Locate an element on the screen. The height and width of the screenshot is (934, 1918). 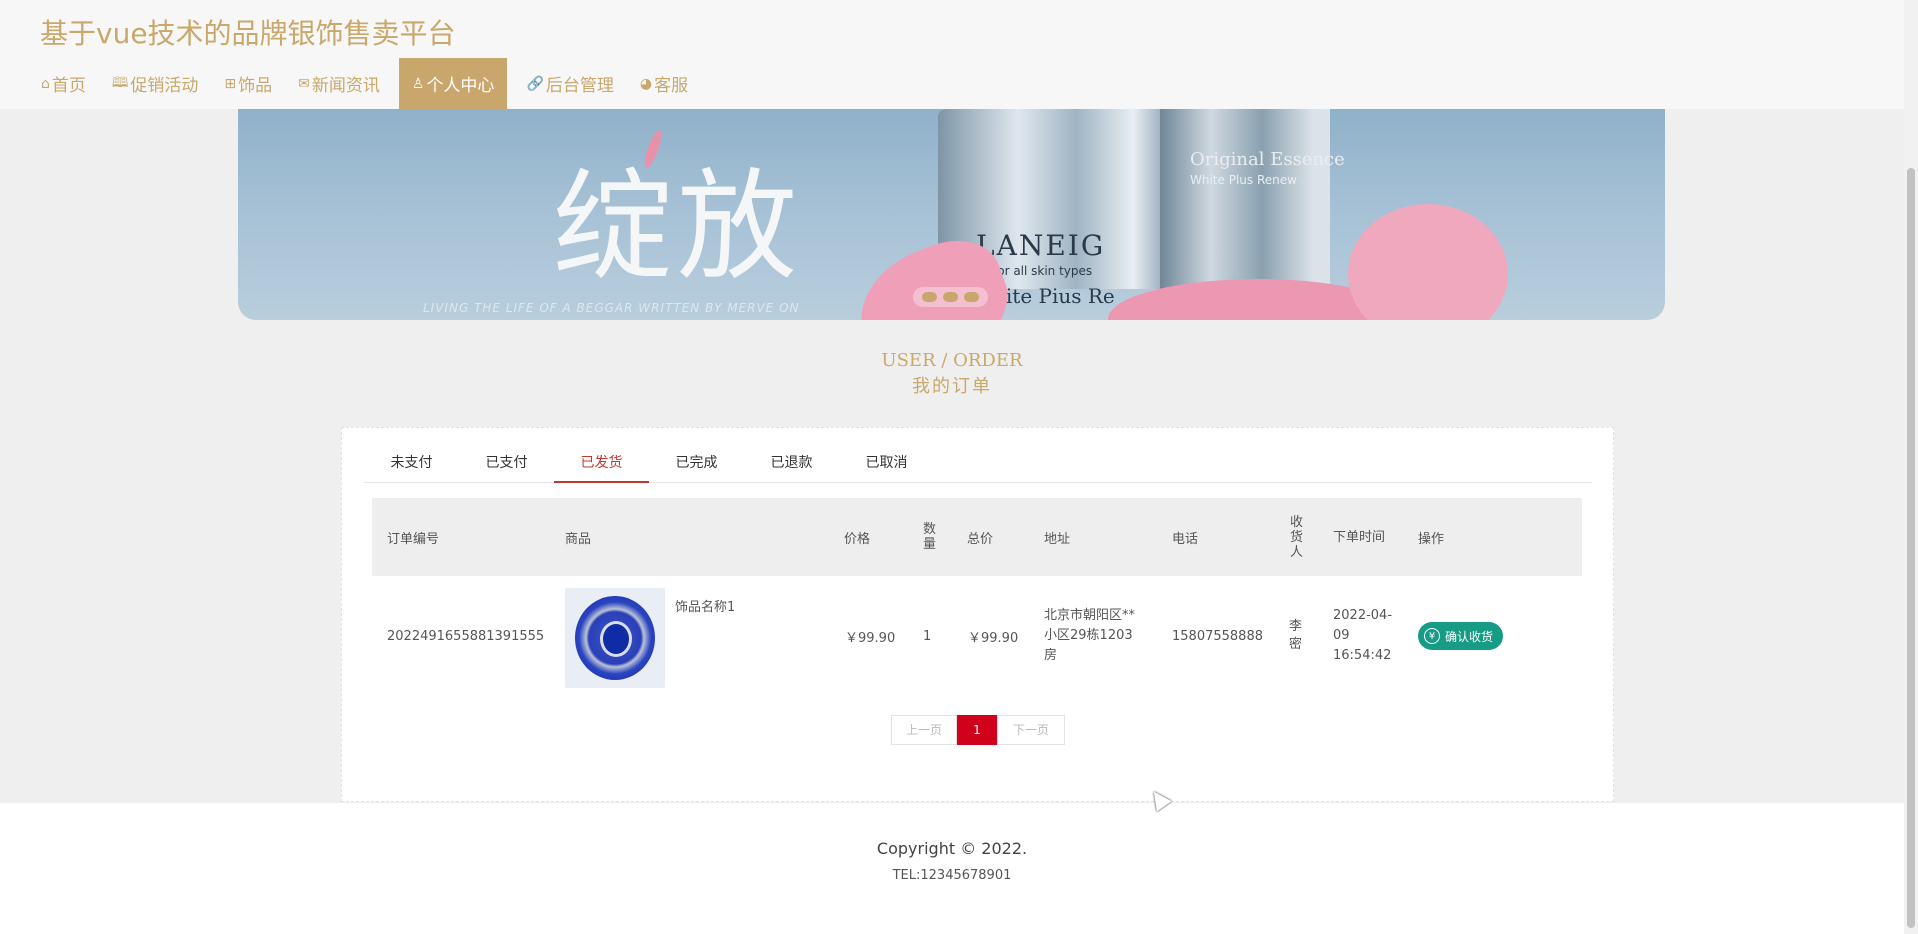
jar-line1: for all skin types is located at coordinates (1043, 271).